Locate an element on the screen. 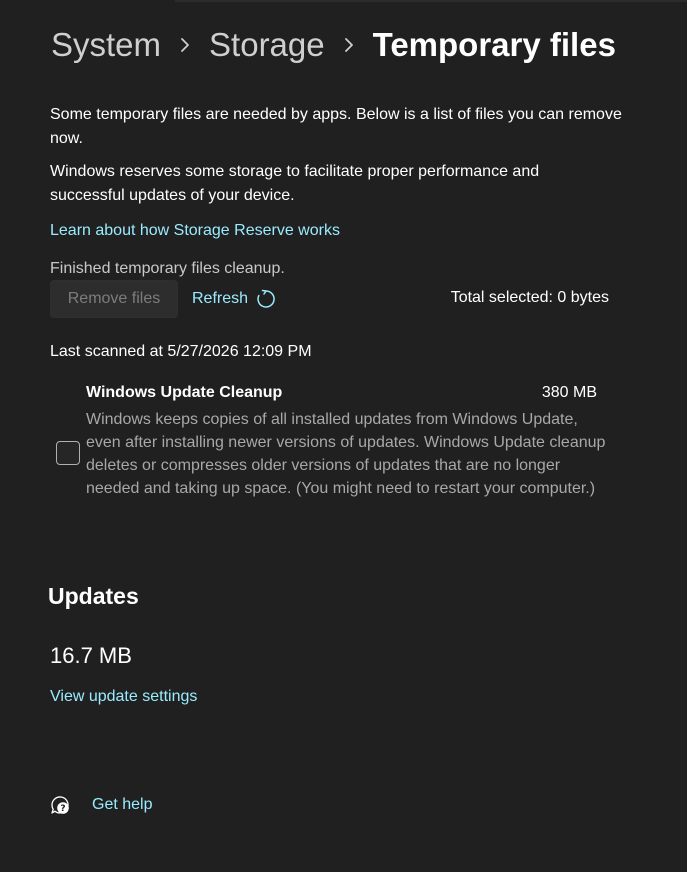  breadcrumb: System Storage Temporary files is located at coordinates (333, 45).